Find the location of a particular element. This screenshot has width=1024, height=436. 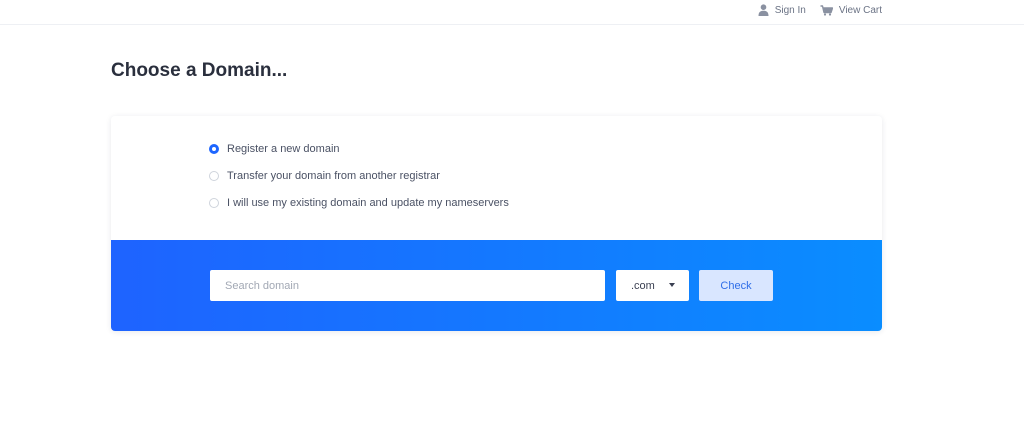

sign-in-link: Sign In is located at coordinates (782, 10).